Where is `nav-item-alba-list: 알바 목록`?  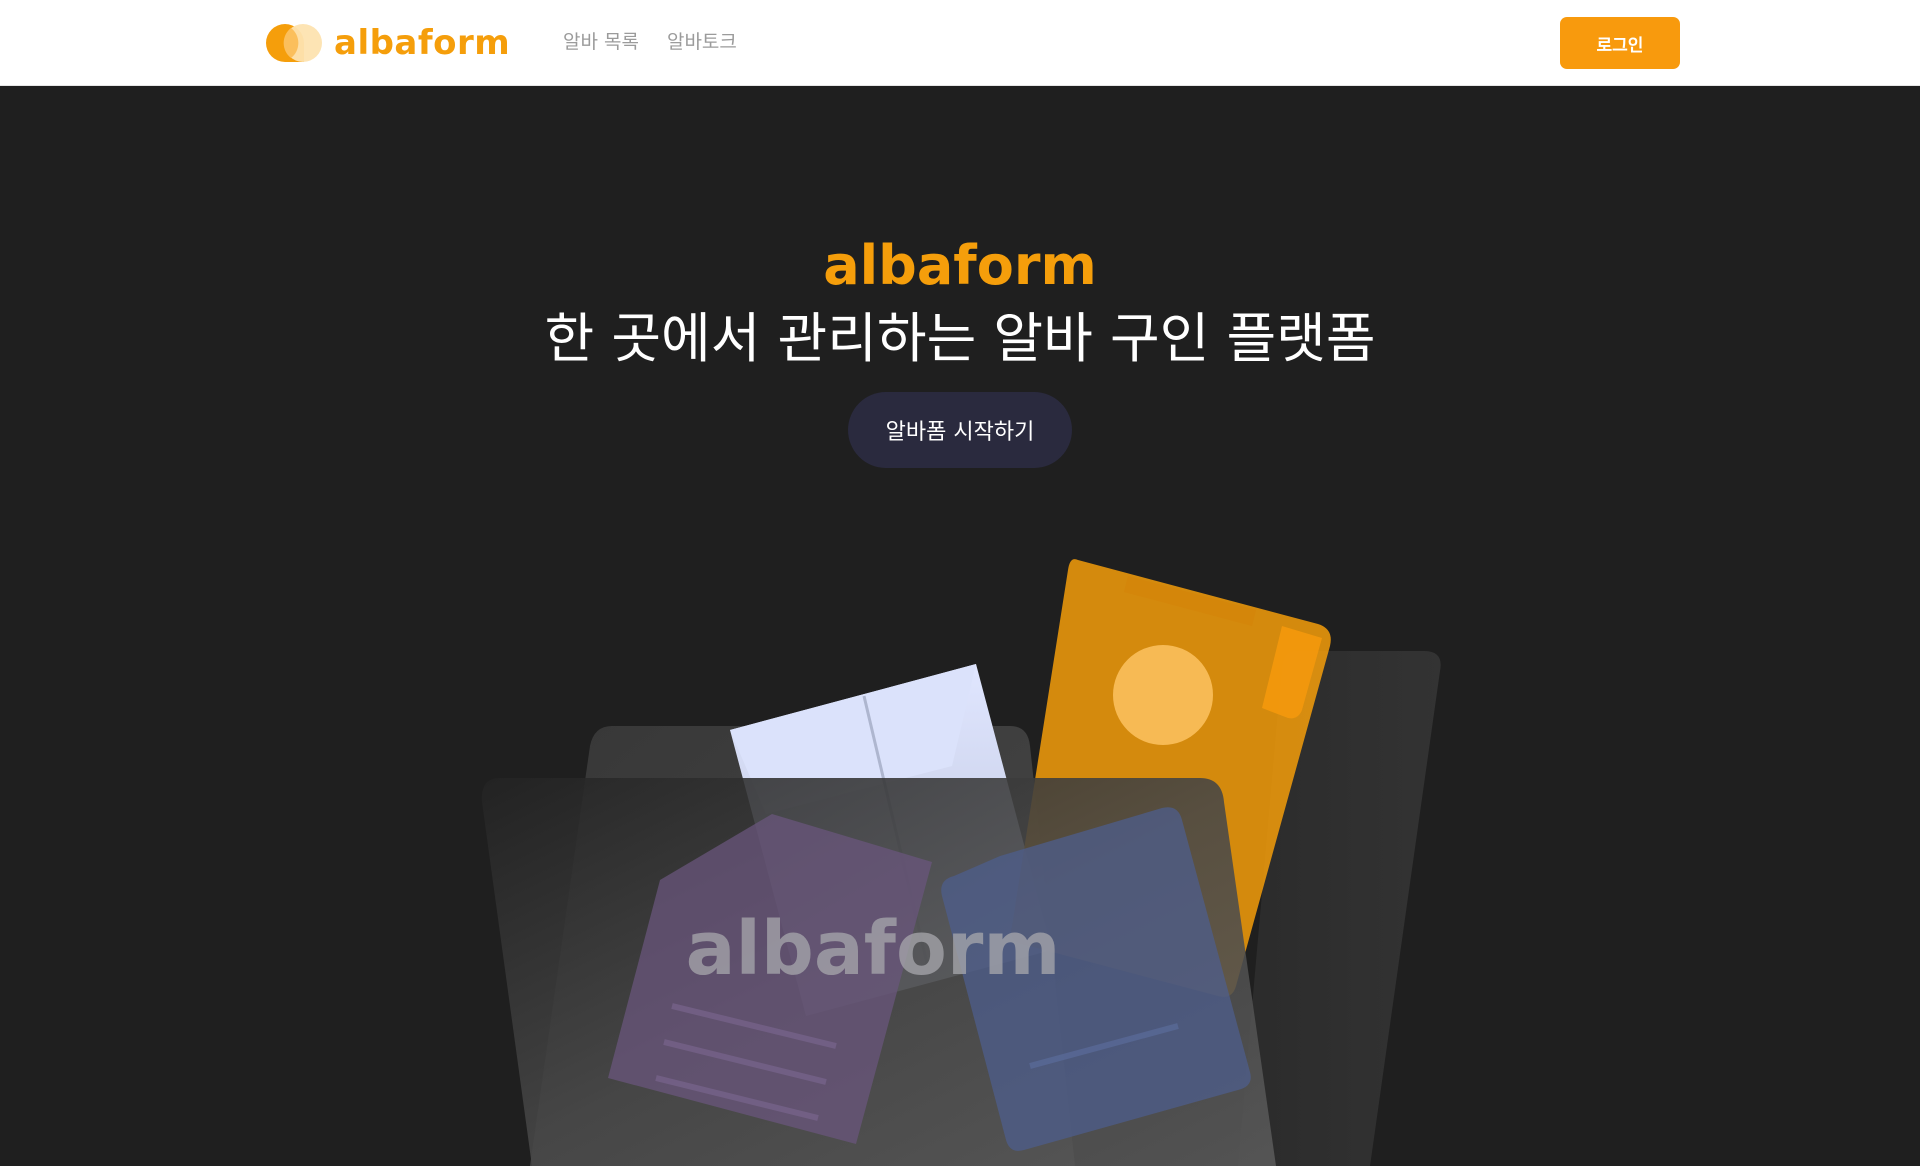
nav-item-alba-list: 알바 목록 is located at coordinates (601, 42).